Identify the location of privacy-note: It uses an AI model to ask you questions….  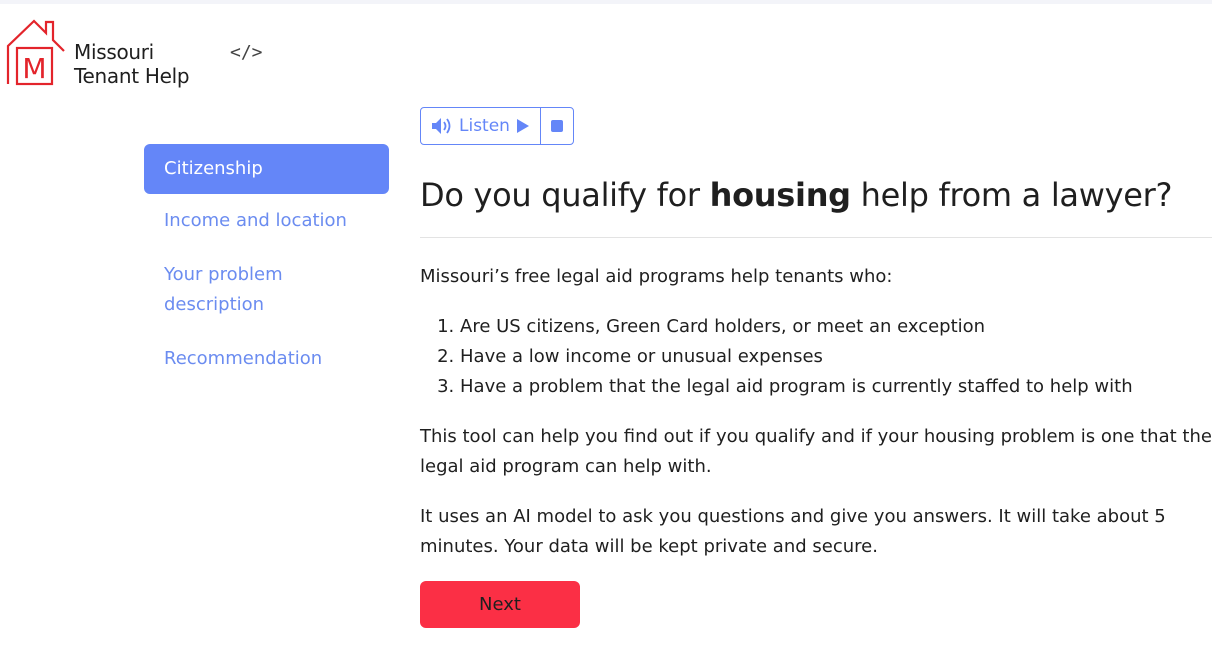
(793, 531).